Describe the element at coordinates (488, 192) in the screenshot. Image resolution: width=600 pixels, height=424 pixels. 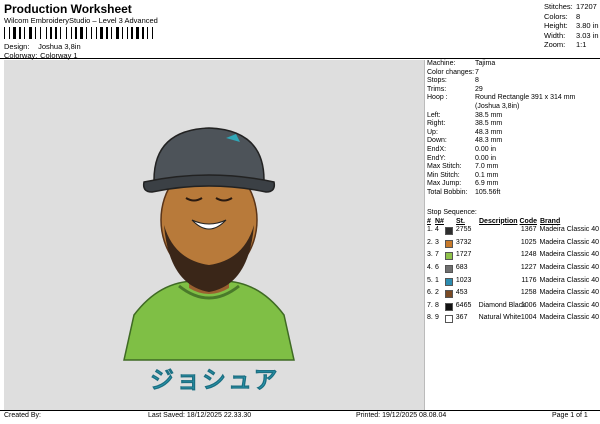
I see `info-value: 105.56ft` at that location.